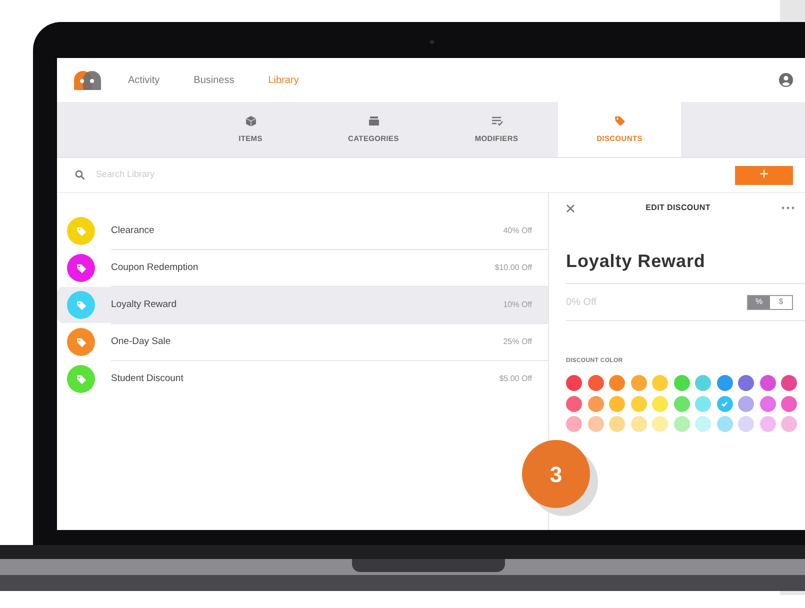 The height and width of the screenshot is (608, 805). What do you see at coordinates (515, 379) in the screenshot?
I see `discount-amount: $5.00 Off` at bounding box center [515, 379].